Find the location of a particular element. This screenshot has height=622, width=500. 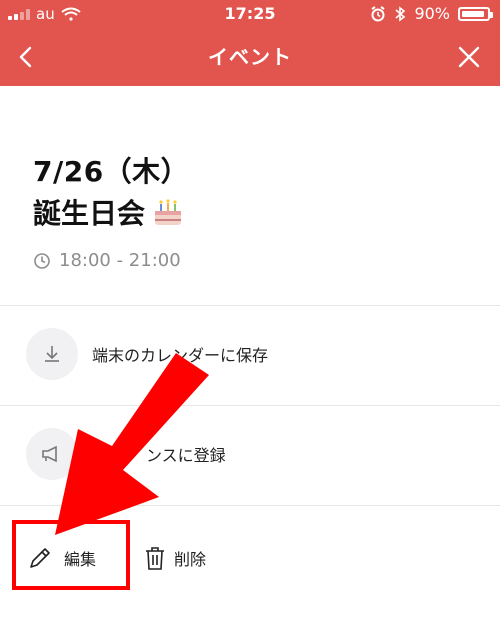

close-icon is located at coordinates (469, 57).